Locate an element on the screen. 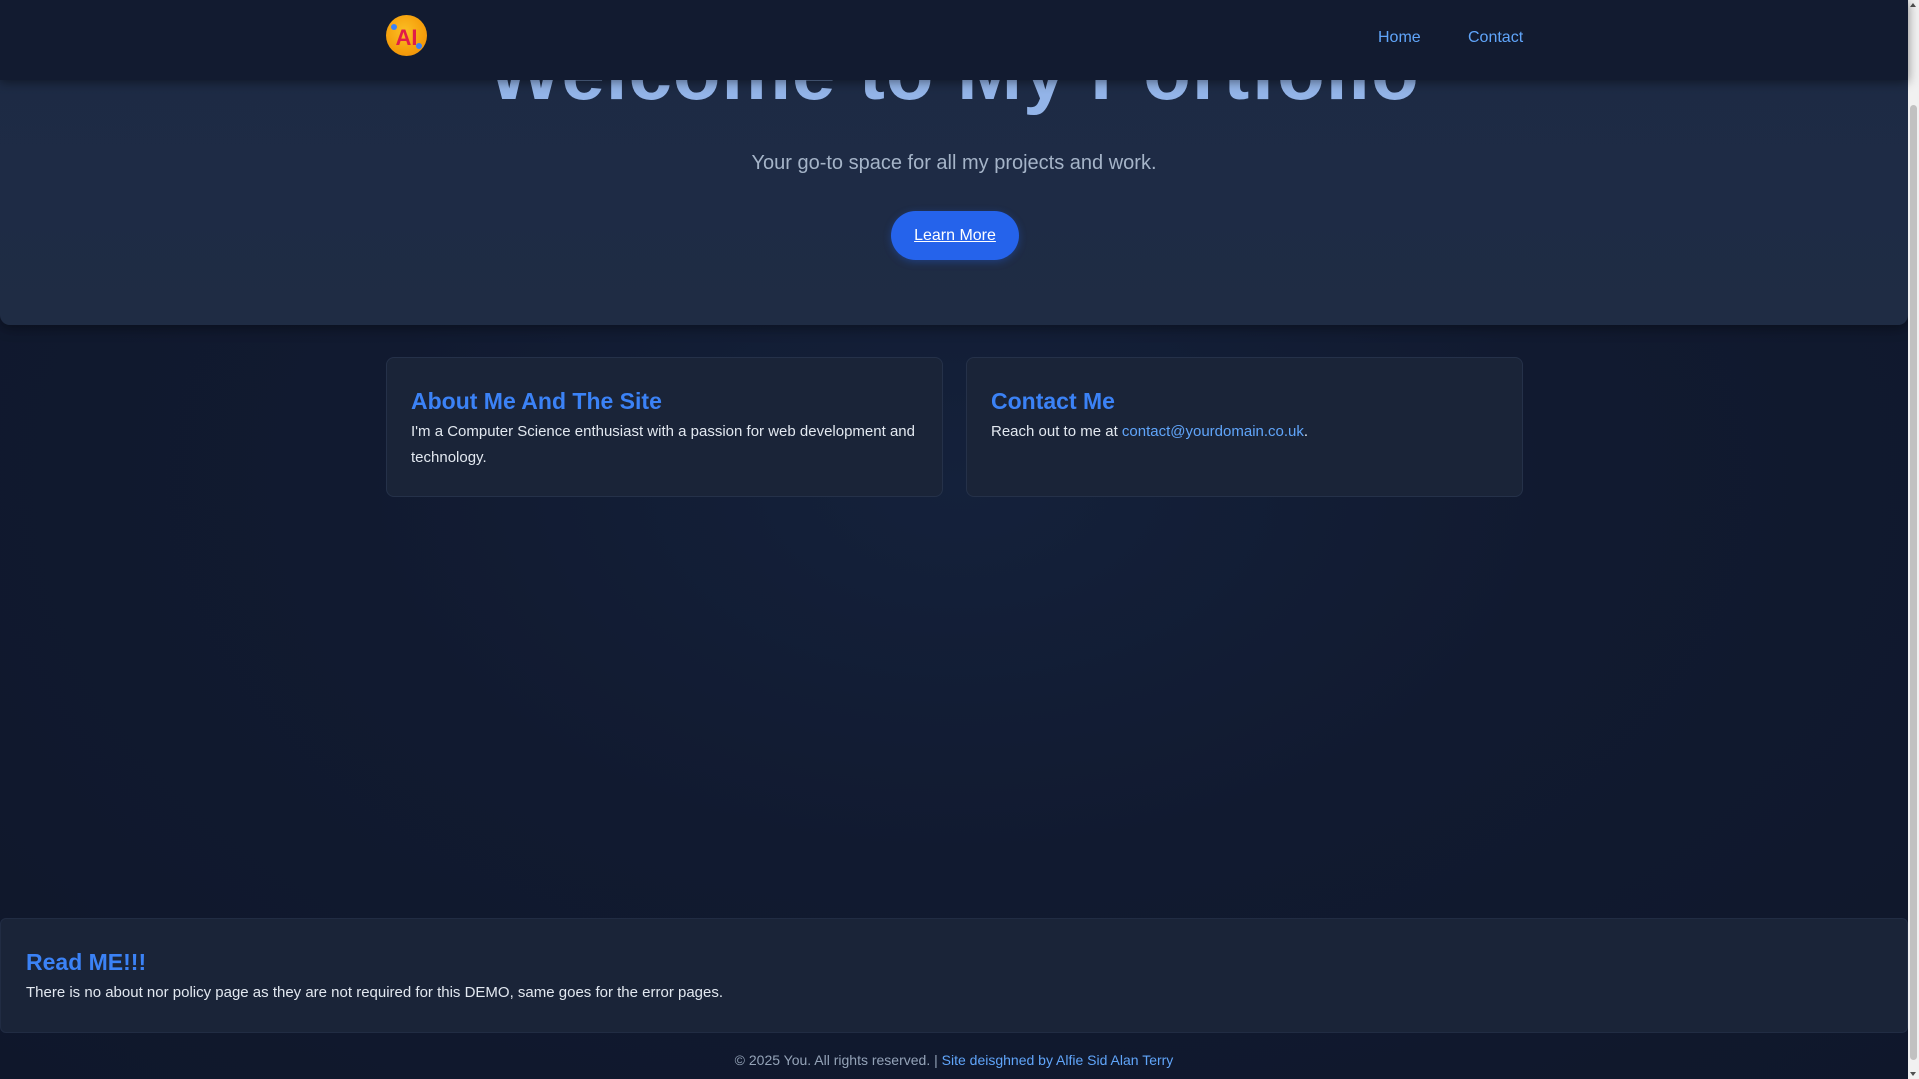  readme-title: Read ME!!! is located at coordinates (86, 962).